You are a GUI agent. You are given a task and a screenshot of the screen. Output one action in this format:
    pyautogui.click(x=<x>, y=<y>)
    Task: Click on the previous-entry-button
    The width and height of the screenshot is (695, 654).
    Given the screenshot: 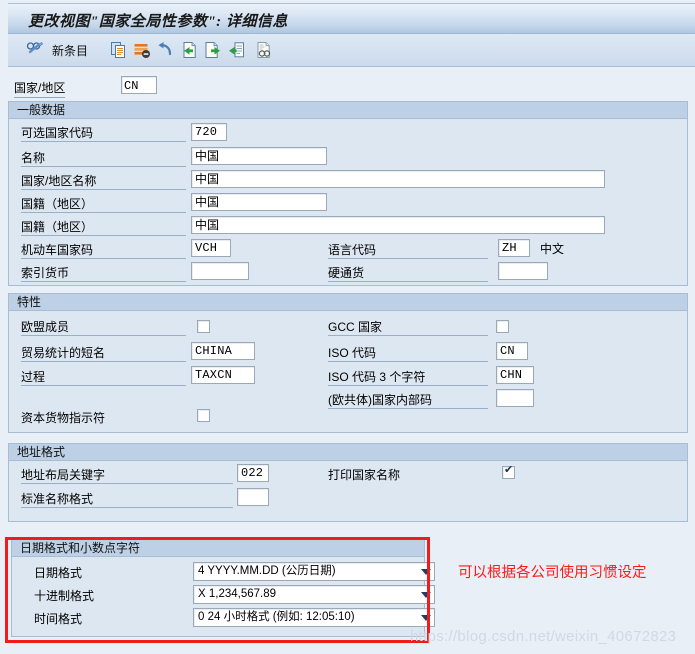 What is the action you would take?
    pyautogui.click(x=189, y=50)
    